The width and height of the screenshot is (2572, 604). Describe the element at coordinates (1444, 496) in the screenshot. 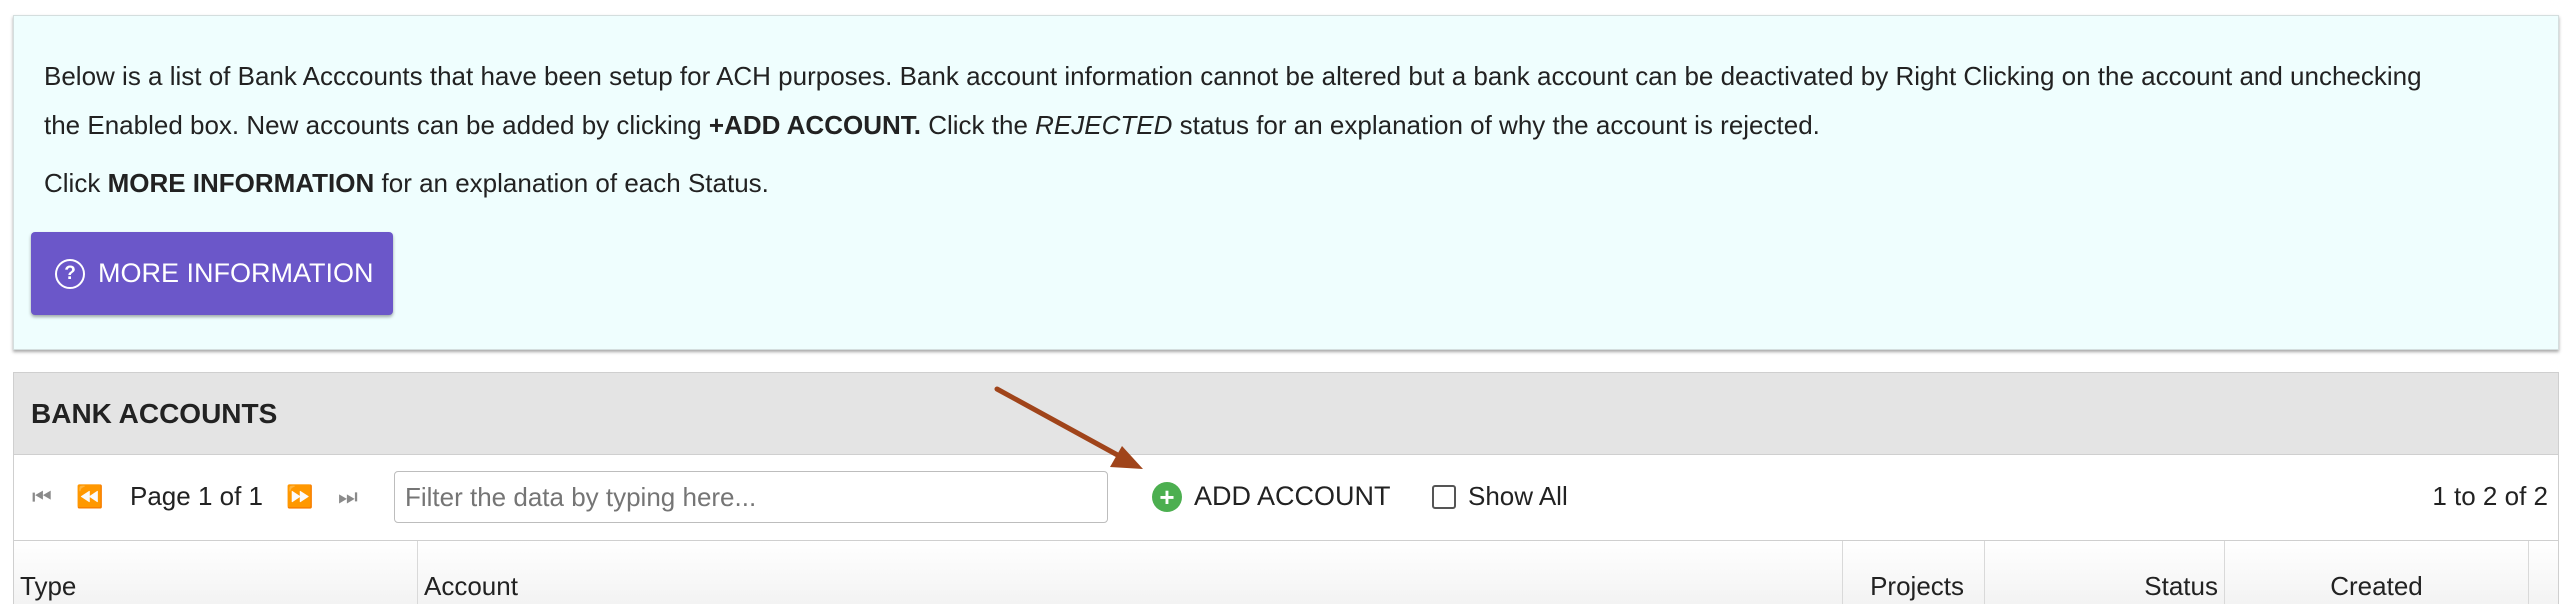

I see `show-all-checkbox` at that location.